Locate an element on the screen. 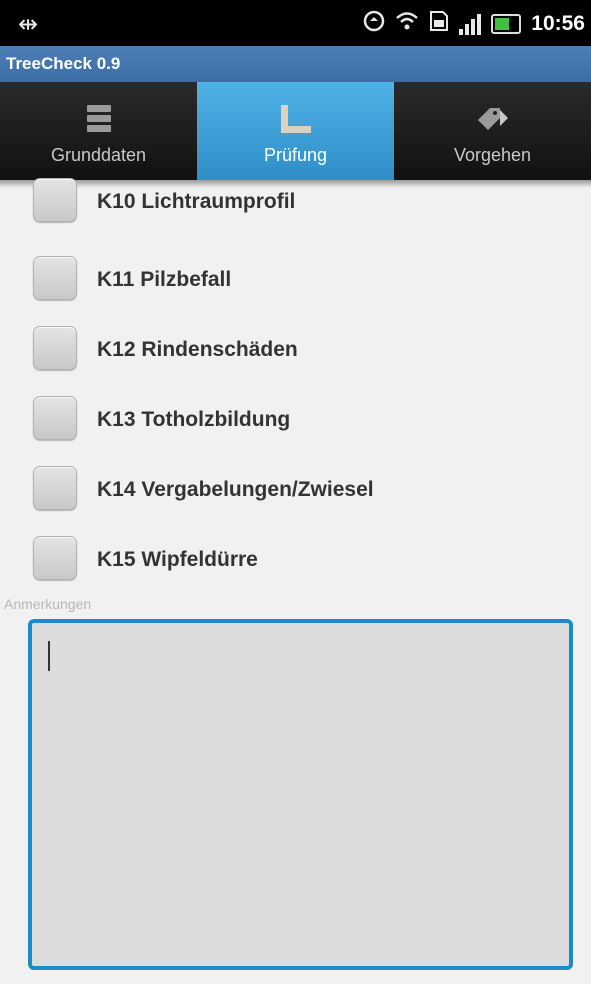 This screenshot has height=984, width=591. checkbox-k13 is located at coordinates (55, 418).